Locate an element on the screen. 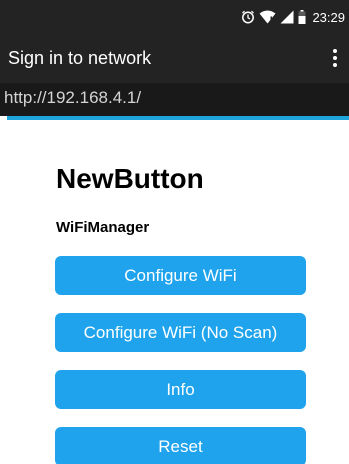  app-bar: Sign in to network is located at coordinates (174, 59).